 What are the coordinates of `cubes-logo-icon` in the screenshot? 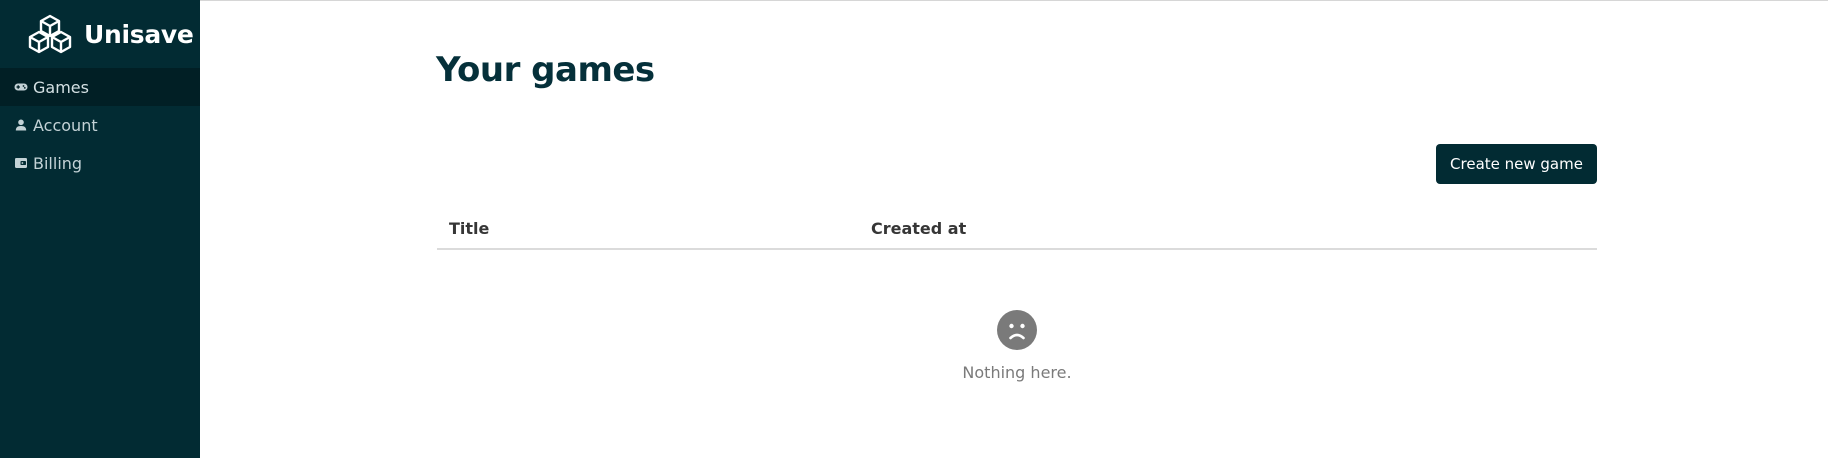 It's located at (50, 34).